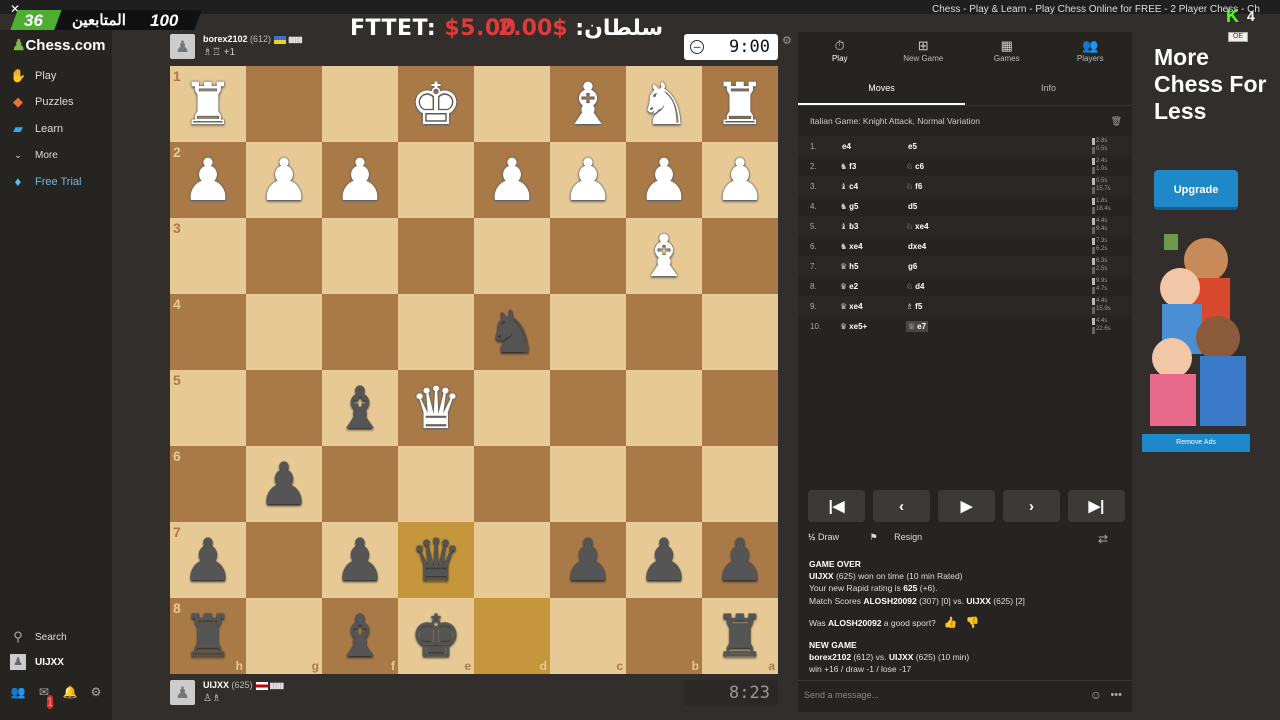 The height and width of the screenshot is (720, 1280). Describe the element at coordinates (1116, 695) in the screenshot. I see `more-options-icon: •••` at that location.